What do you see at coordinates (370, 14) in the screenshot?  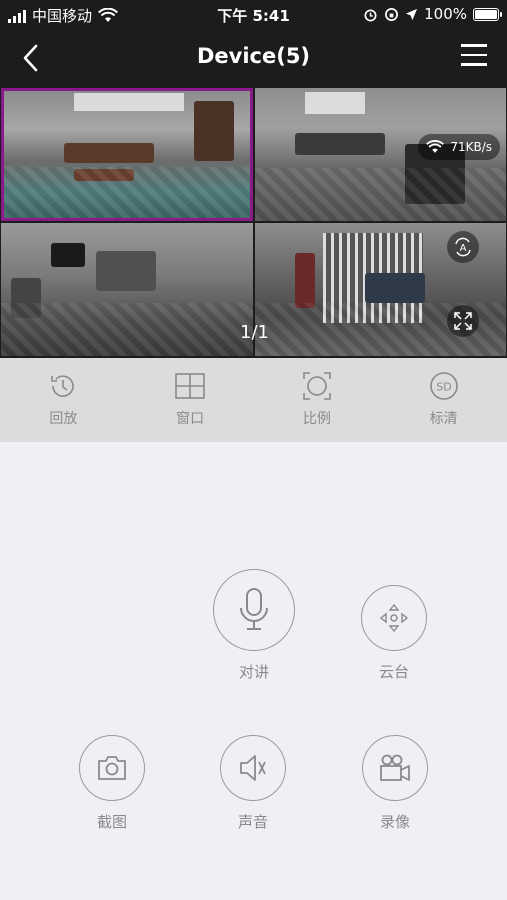 I see `alarm-icon` at bounding box center [370, 14].